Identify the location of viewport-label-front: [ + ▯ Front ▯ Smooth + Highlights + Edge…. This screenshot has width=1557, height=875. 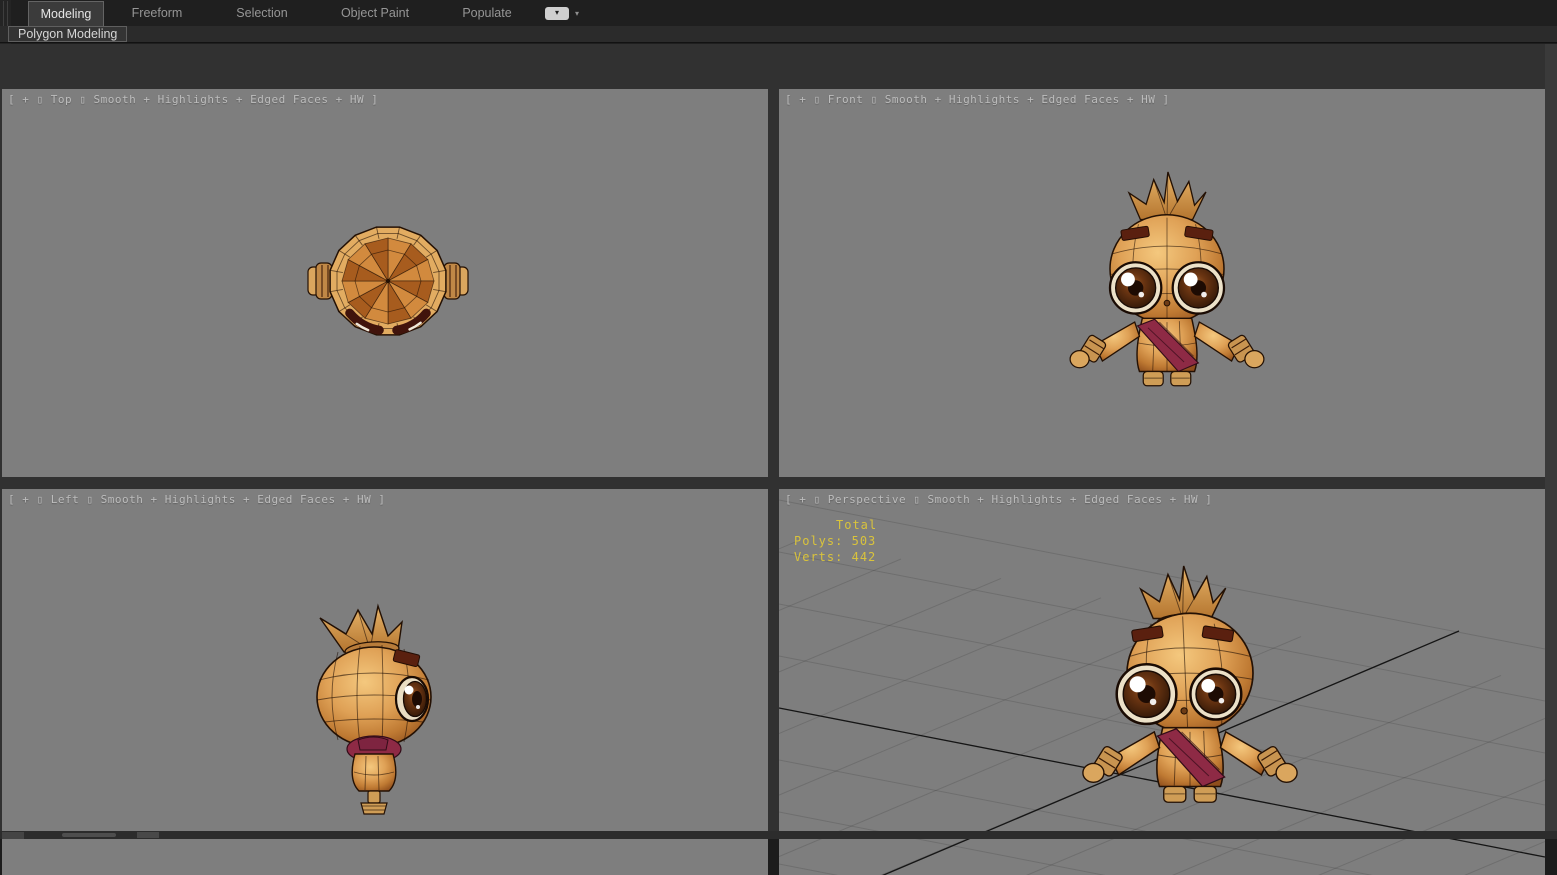
(977, 99).